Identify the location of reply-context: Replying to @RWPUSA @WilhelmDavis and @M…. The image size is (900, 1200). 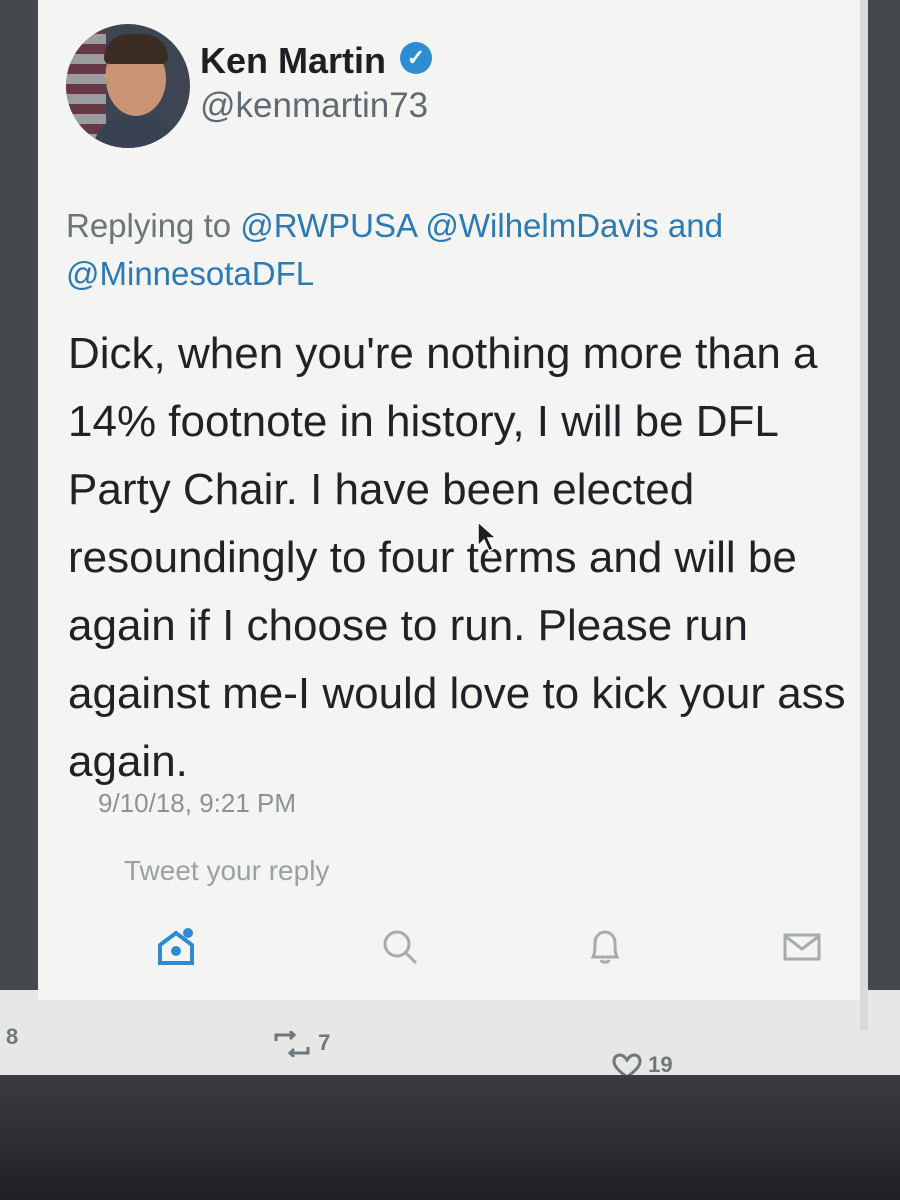
(446, 250).